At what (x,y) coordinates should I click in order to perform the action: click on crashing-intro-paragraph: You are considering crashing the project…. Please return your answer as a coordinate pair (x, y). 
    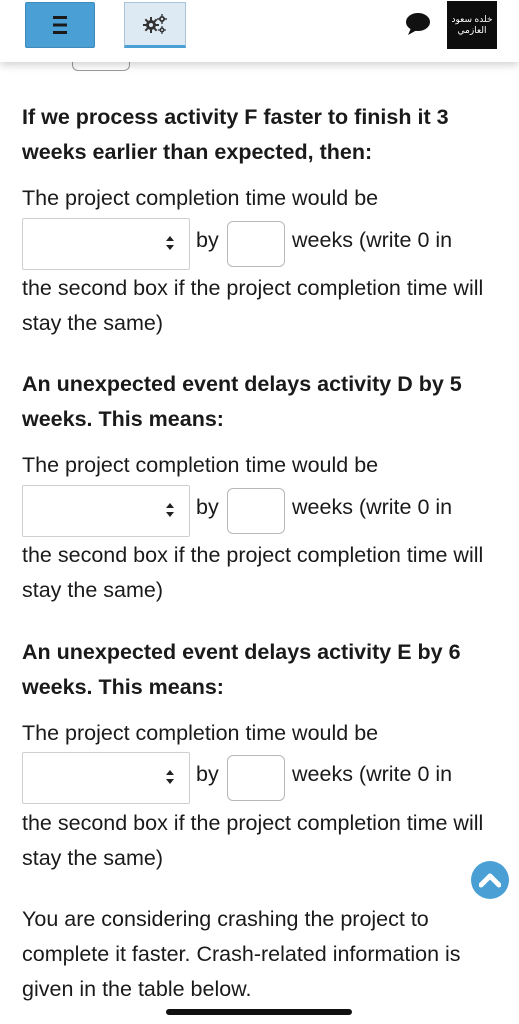
    Looking at the image, I should click on (241, 954).